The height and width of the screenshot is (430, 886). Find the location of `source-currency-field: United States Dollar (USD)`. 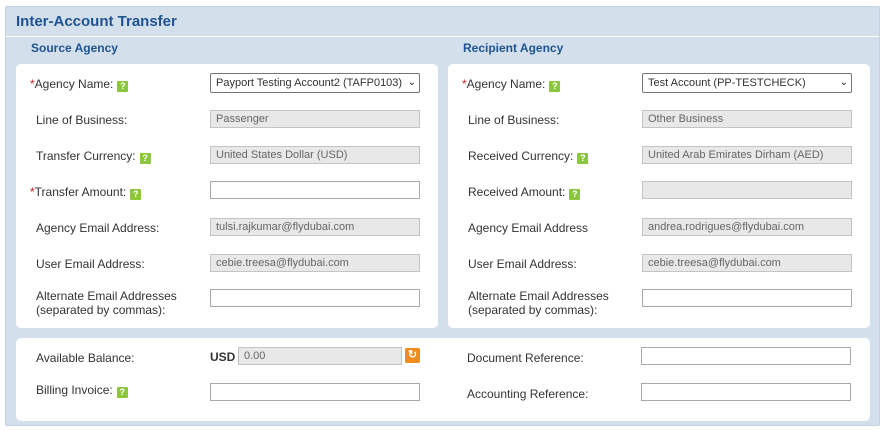

source-currency-field: United States Dollar (USD) is located at coordinates (315, 155).